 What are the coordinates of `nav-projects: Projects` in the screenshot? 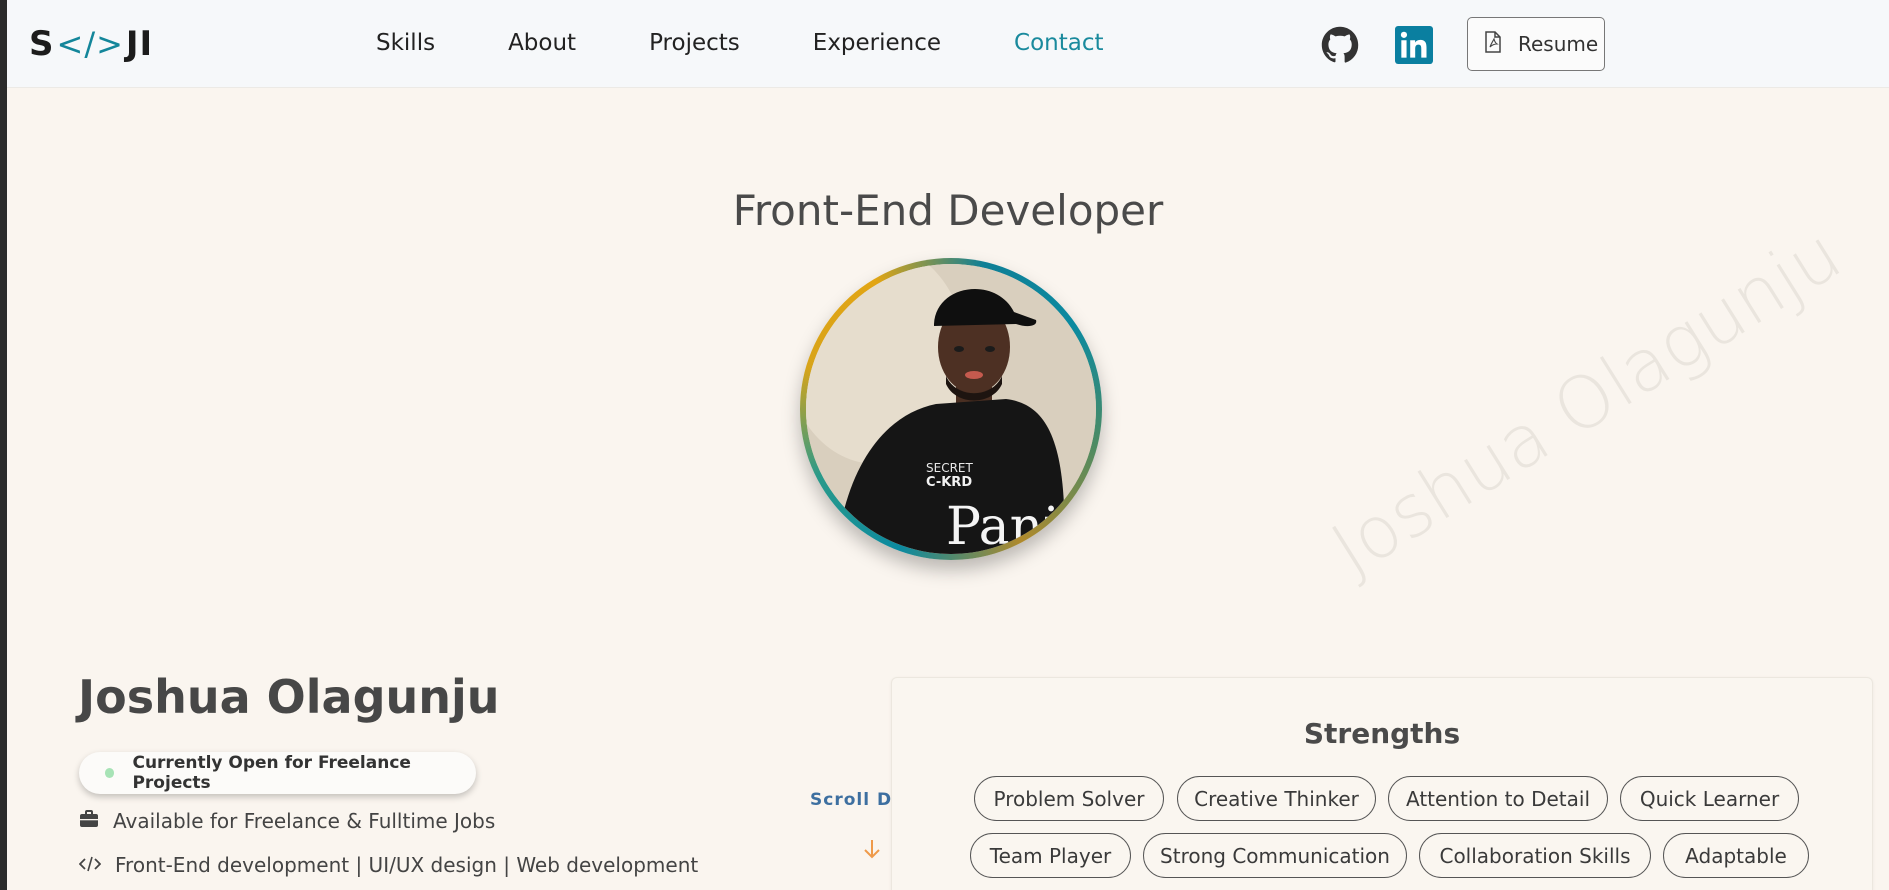 It's located at (694, 43).